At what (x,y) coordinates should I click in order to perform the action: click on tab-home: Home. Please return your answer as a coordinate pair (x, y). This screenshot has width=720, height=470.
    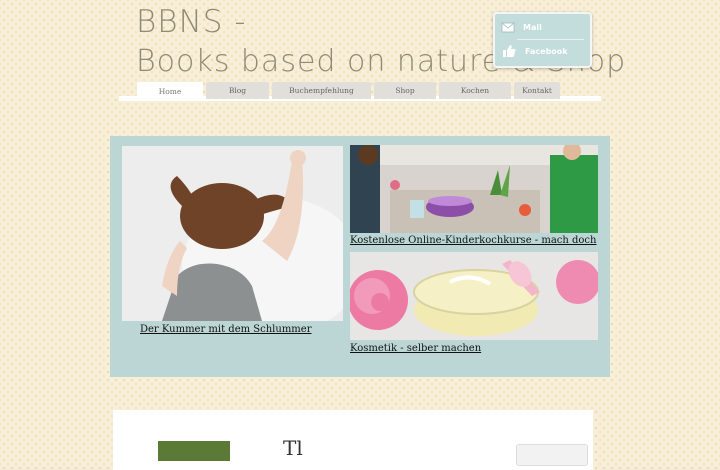
    Looking at the image, I should click on (170, 91).